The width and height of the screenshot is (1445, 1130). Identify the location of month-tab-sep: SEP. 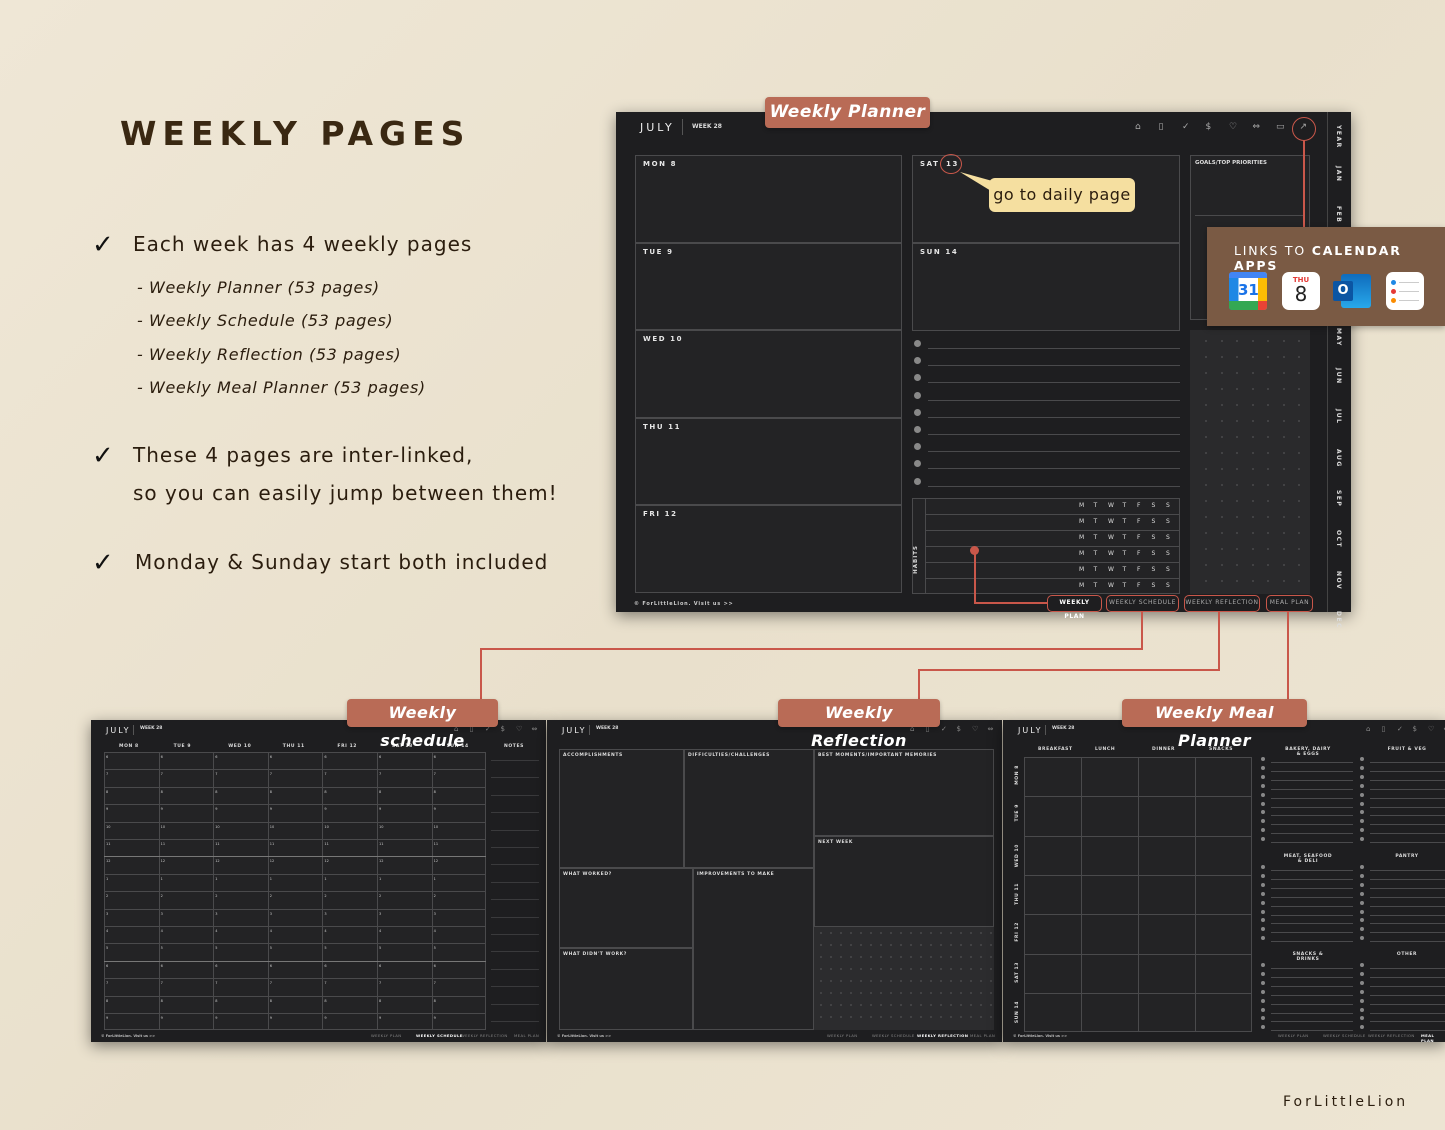
(1338, 498).